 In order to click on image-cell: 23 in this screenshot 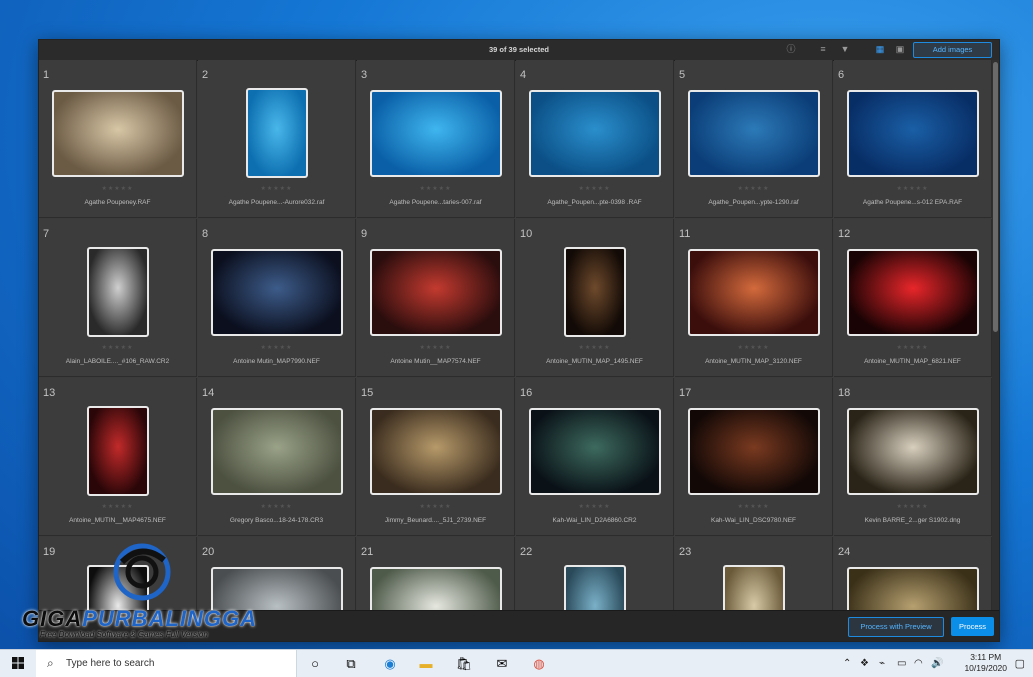, I will do `click(754, 575)`.